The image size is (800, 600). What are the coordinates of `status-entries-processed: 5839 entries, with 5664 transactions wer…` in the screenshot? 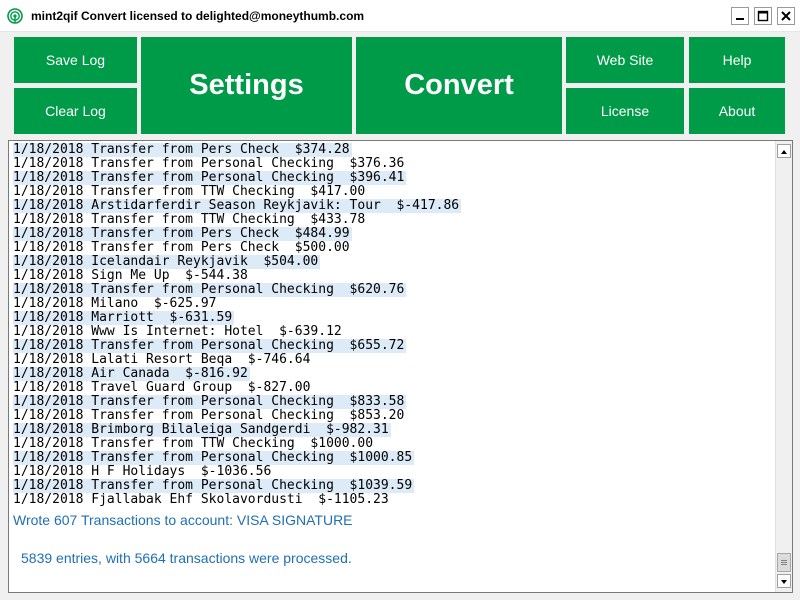 It's located at (186, 558).